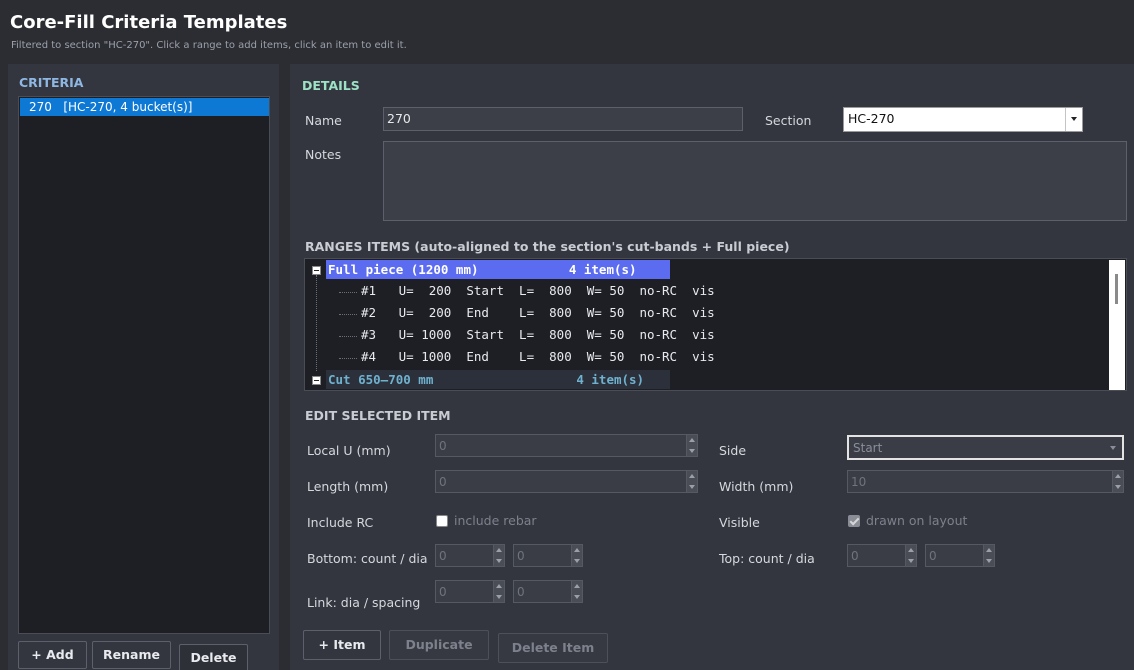  Describe the element at coordinates (144, 107) in the screenshot. I see `criteria-list-item: 270 [HC-270, 4 bucket(s)]` at that location.